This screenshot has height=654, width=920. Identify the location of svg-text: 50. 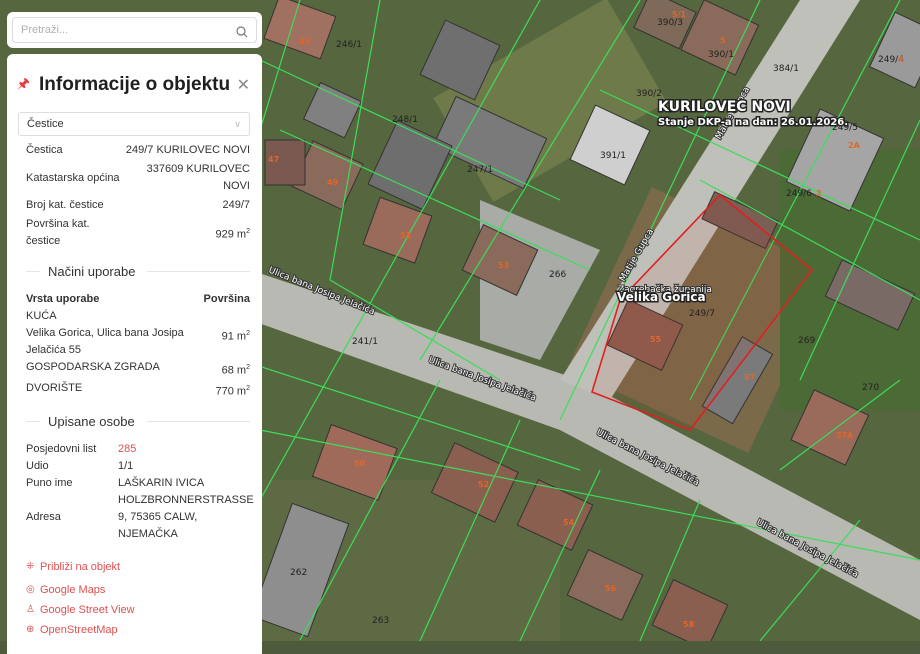
(360, 463).